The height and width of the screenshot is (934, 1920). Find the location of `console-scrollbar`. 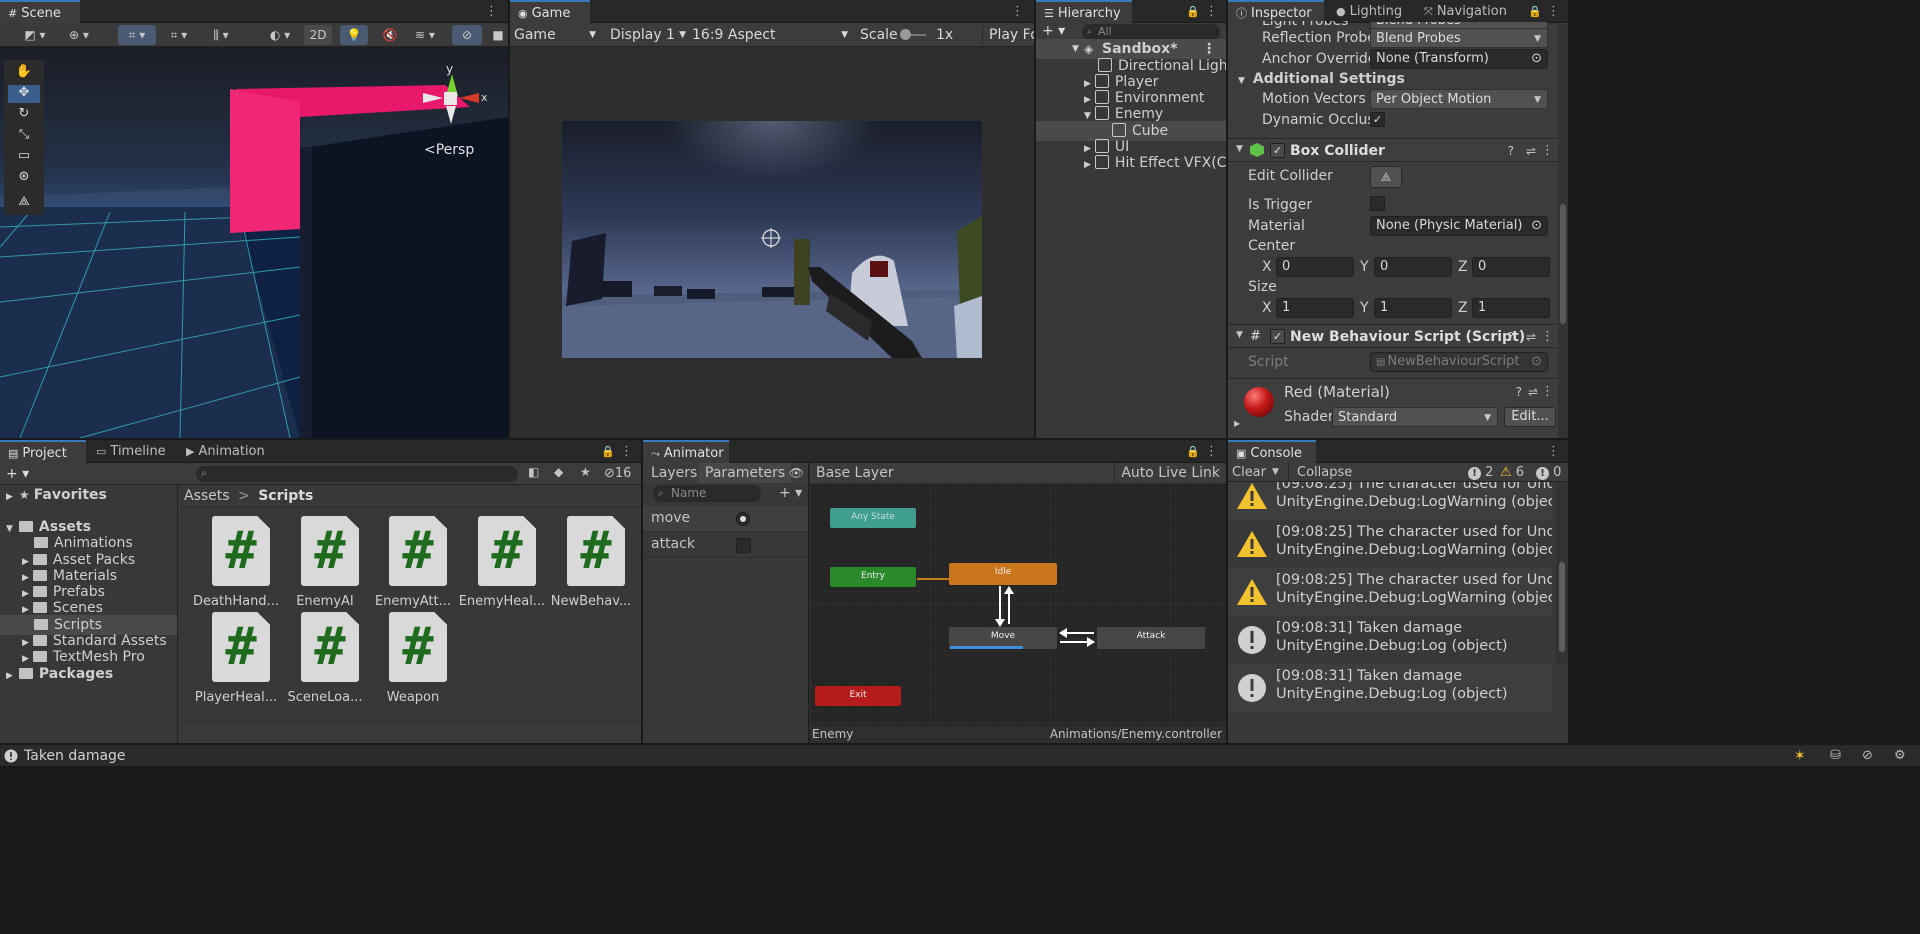

console-scrollbar is located at coordinates (1562, 573).